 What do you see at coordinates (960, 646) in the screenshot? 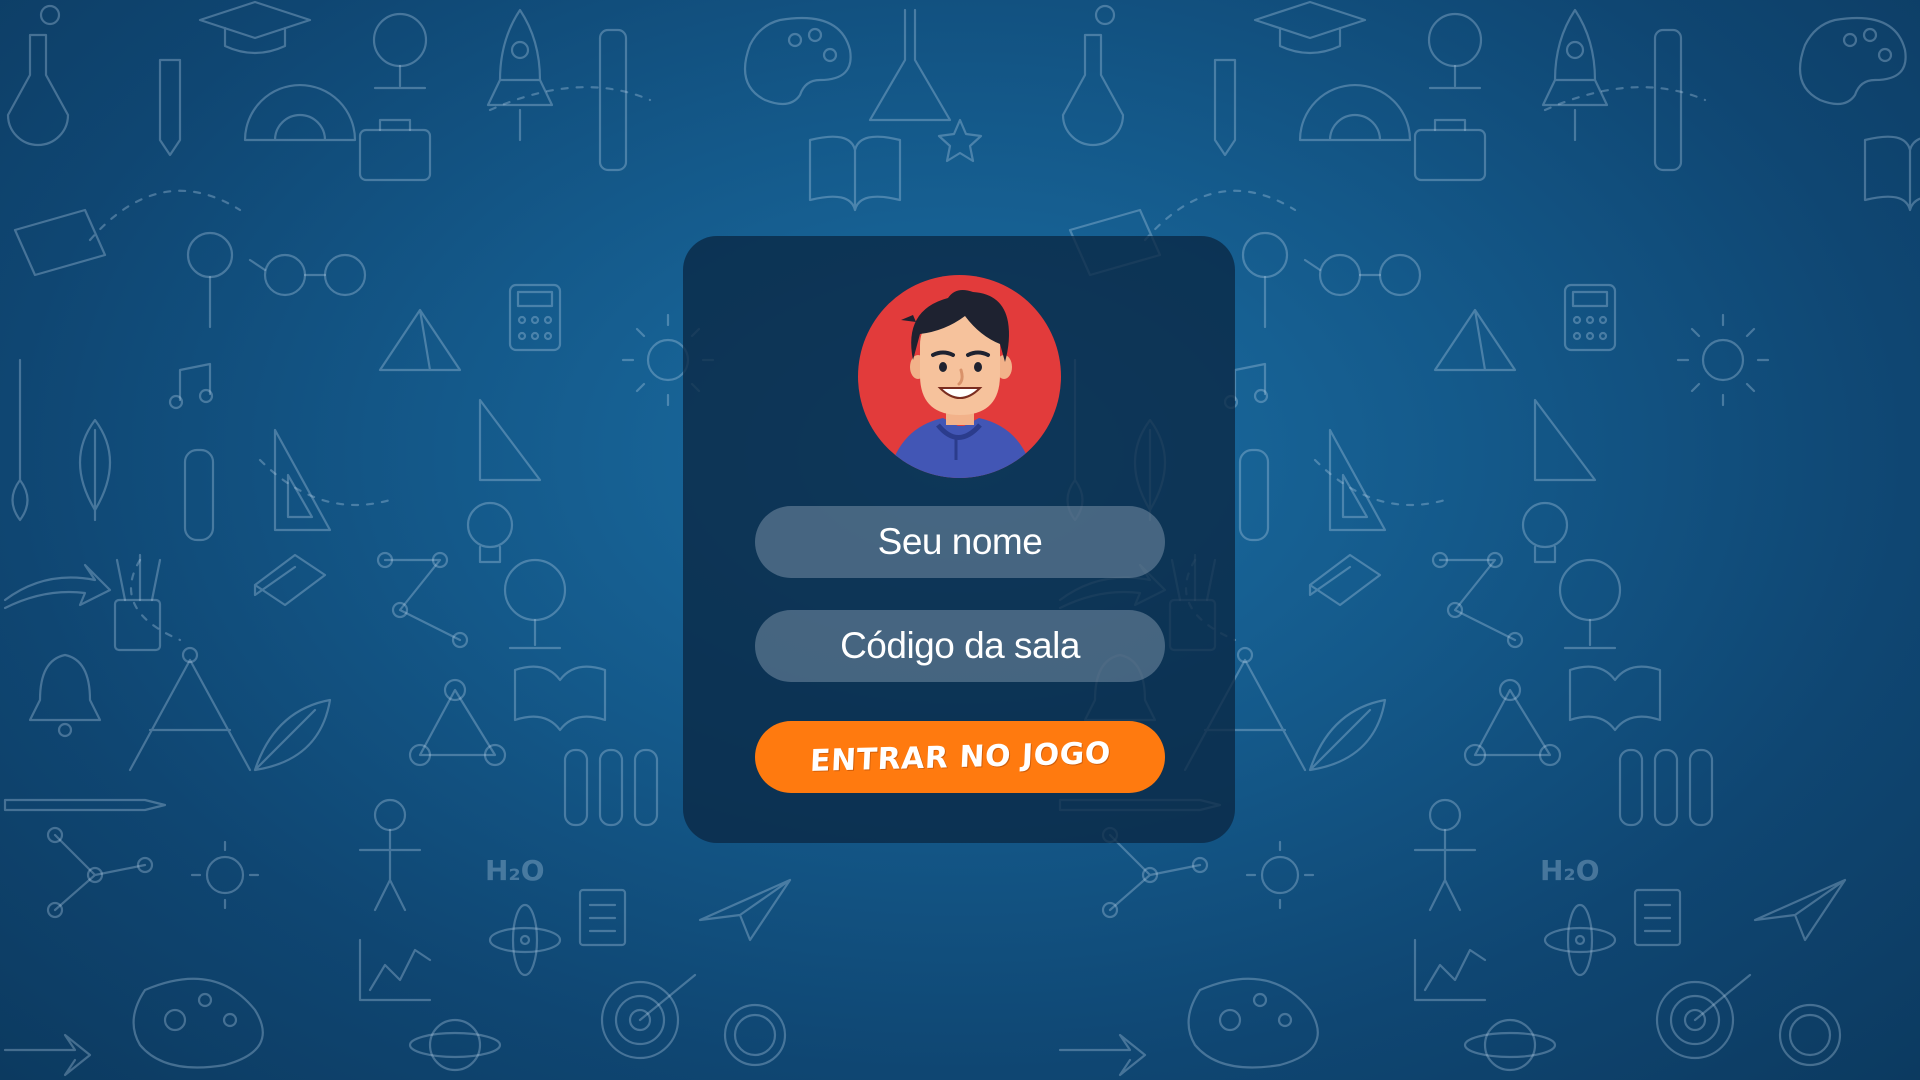
I see `room-code-input` at bounding box center [960, 646].